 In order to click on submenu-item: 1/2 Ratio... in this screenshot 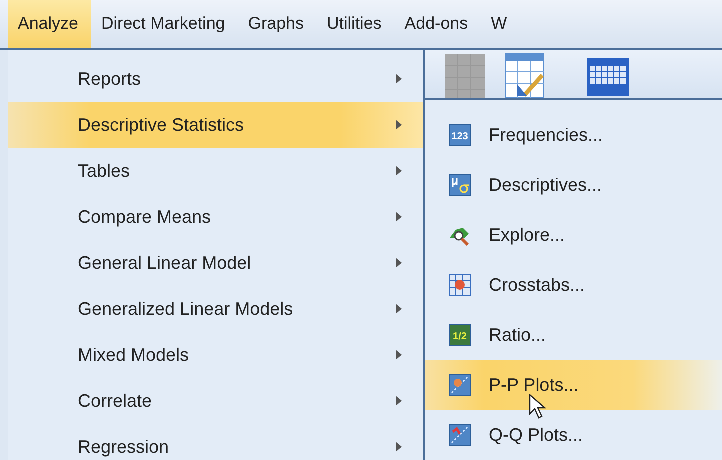, I will do `click(573, 335)`.